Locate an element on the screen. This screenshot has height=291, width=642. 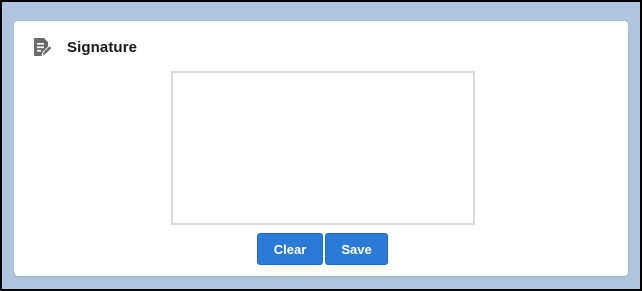
card-header: Signature is located at coordinates (84, 47).